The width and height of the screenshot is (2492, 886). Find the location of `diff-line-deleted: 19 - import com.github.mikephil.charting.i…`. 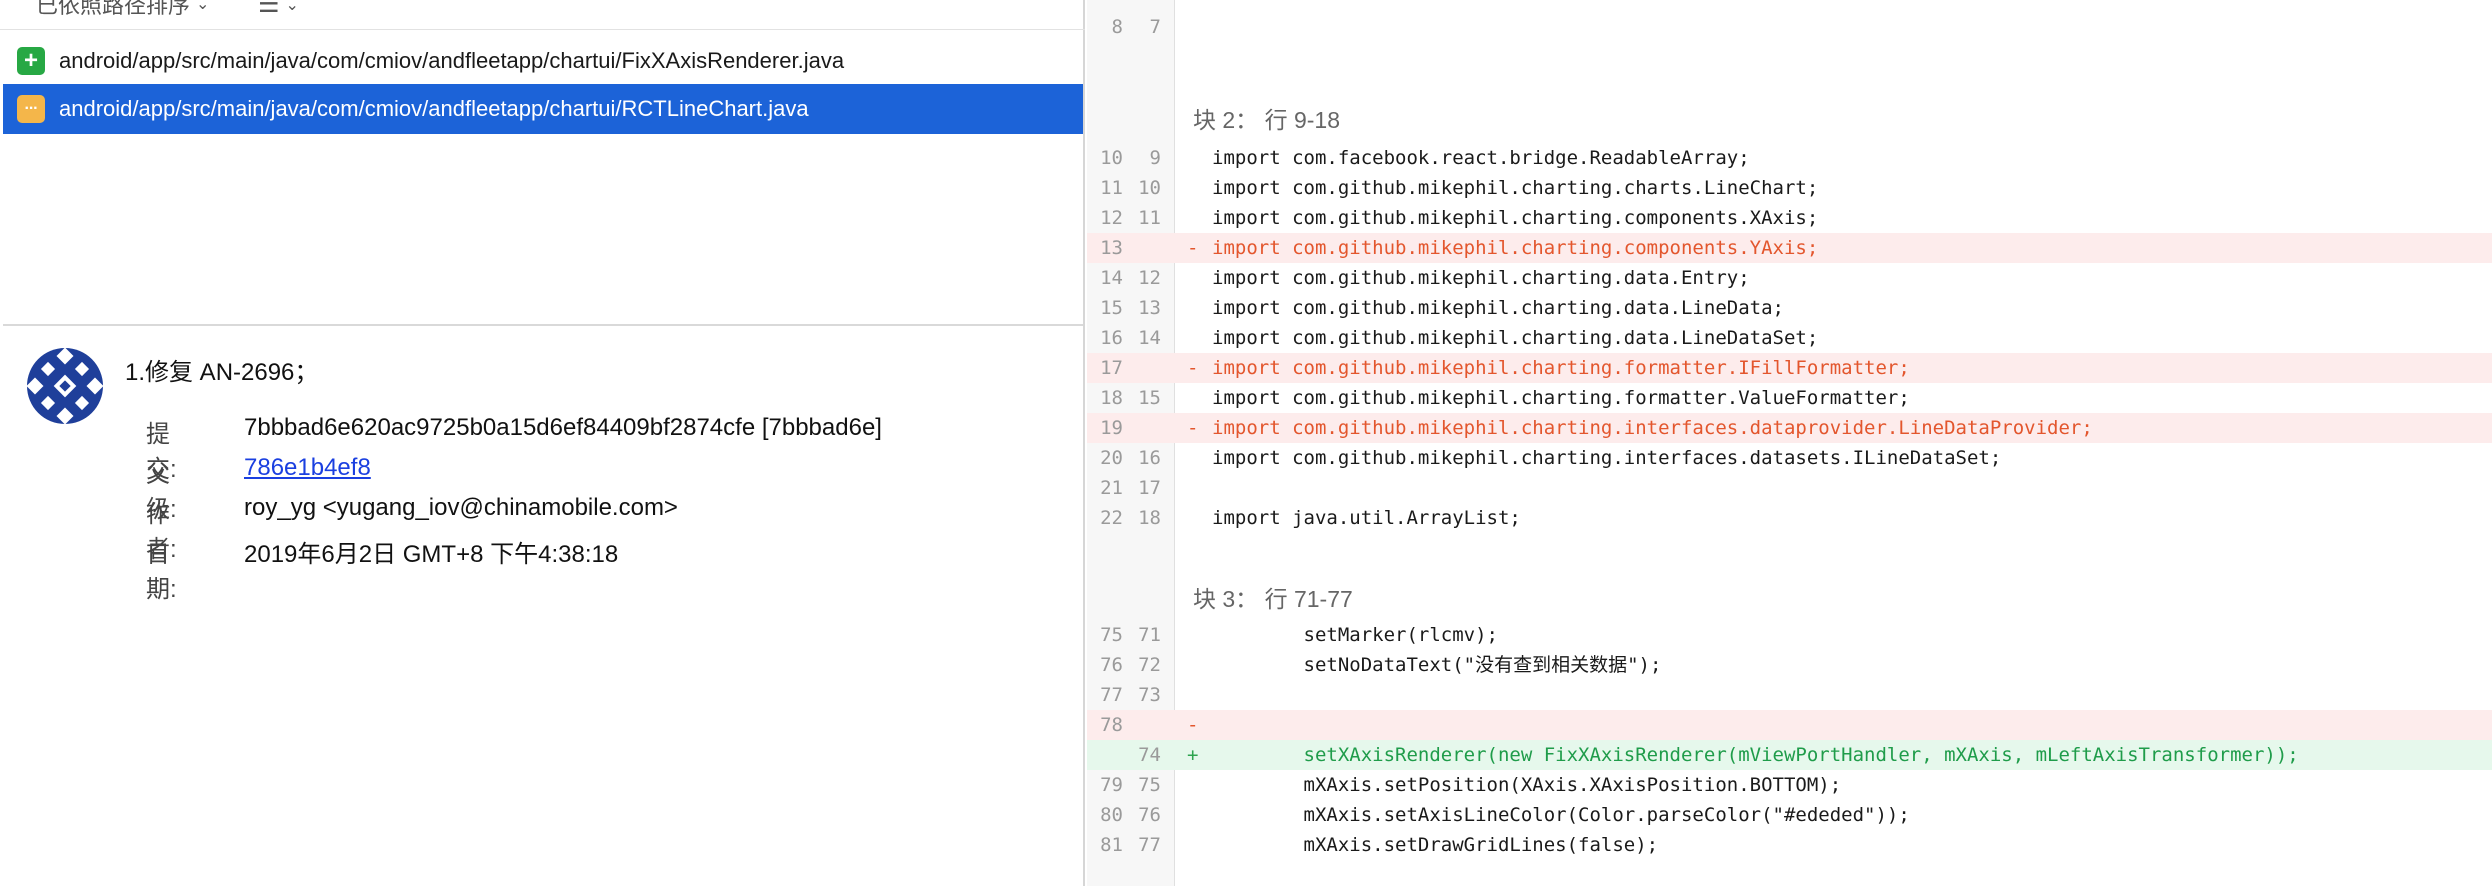

diff-line-deleted: 19 - import com.github.mikephil.charting.i… is located at coordinates (1789, 428).